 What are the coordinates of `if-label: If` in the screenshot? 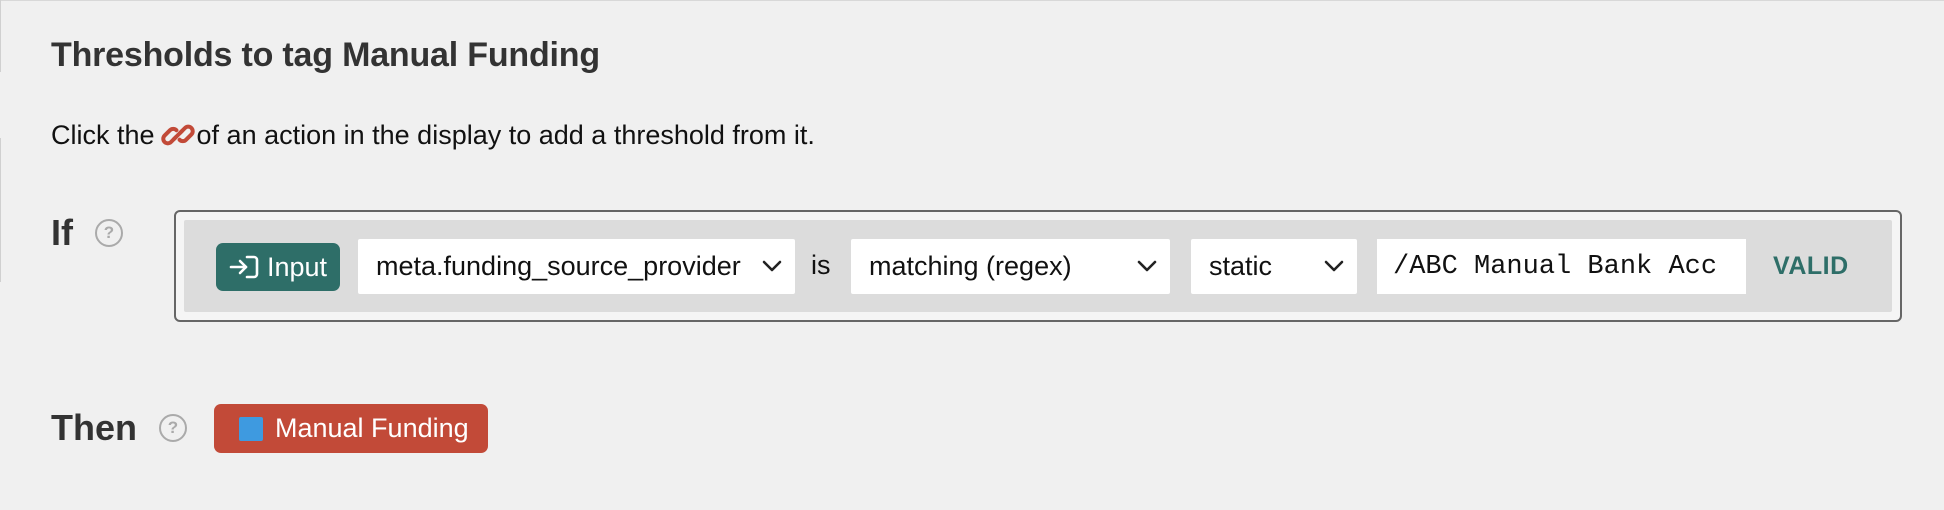 It's located at (62, 232).